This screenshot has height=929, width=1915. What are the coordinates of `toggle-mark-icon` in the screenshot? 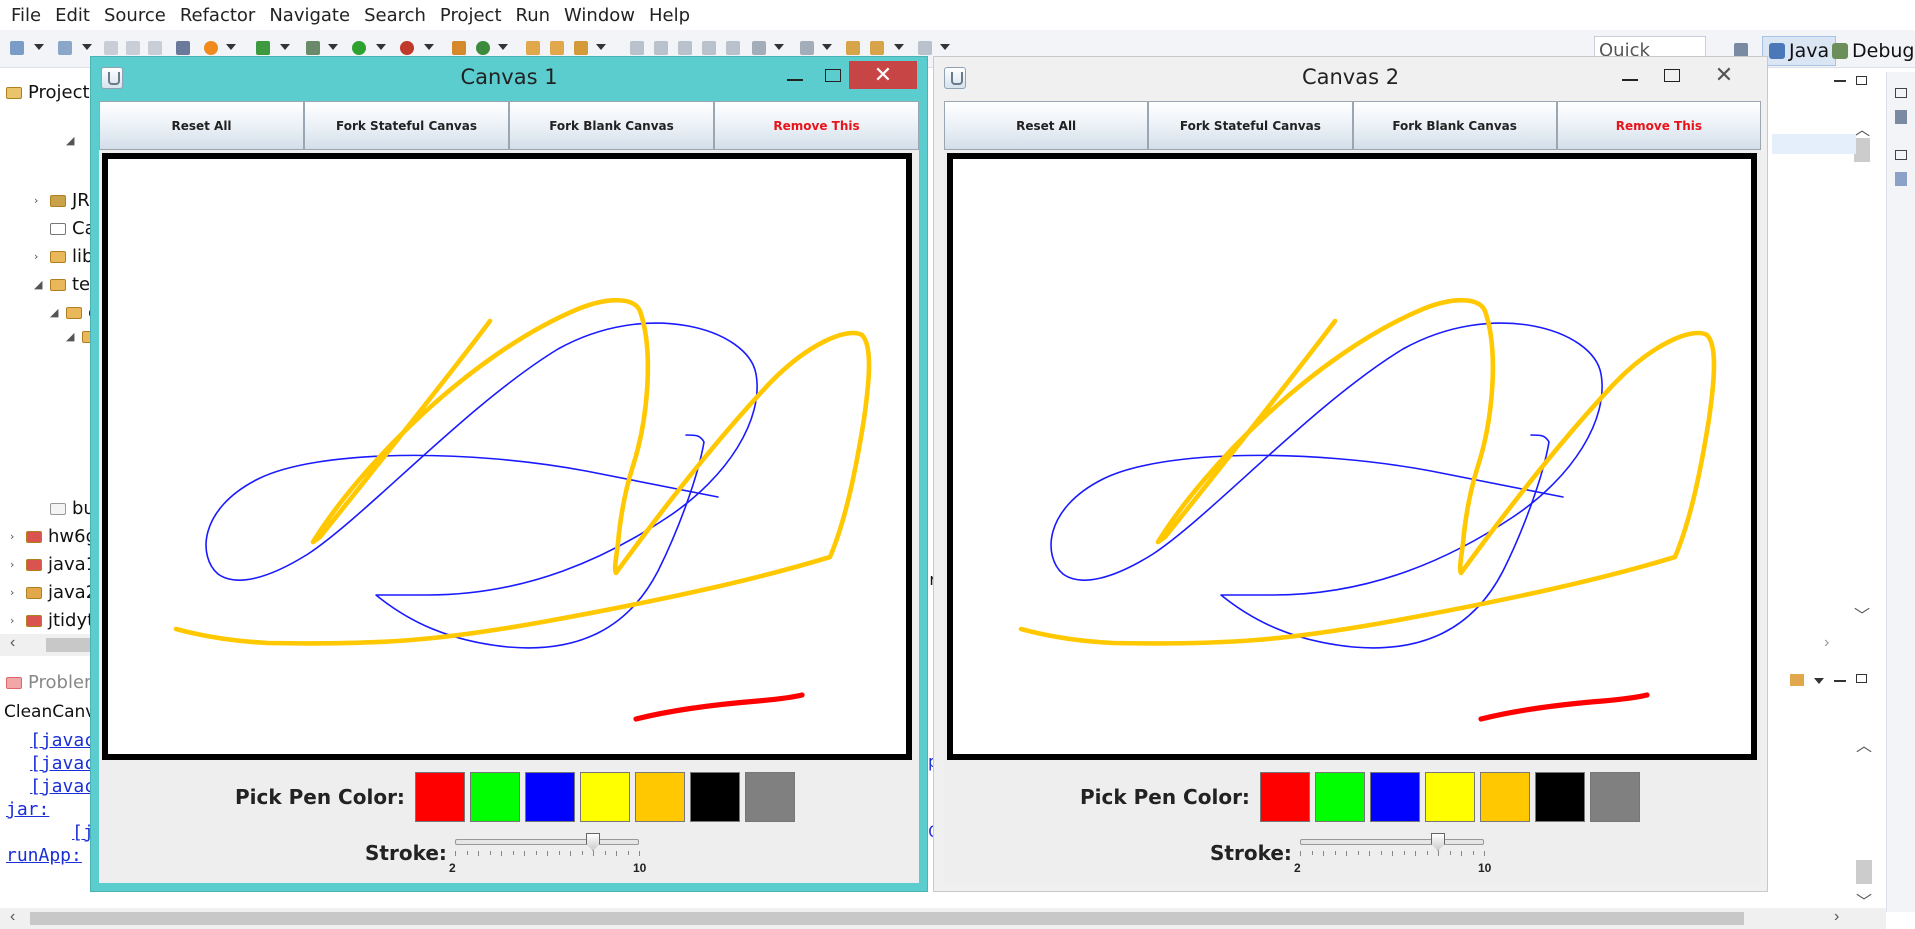 It's located at (709, 48).